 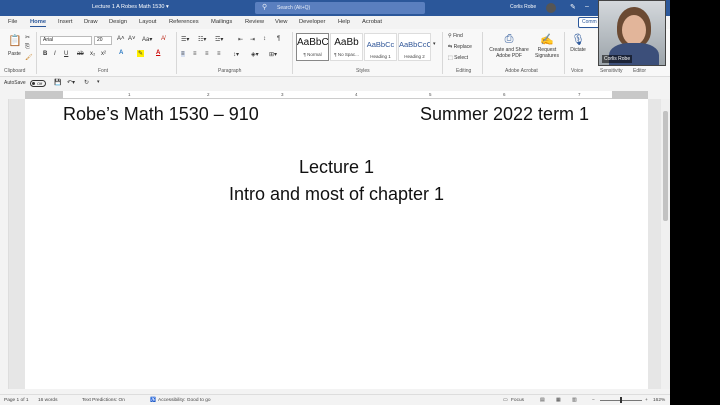 I want to click on vertical-ruler, so click(x=4, y=244).